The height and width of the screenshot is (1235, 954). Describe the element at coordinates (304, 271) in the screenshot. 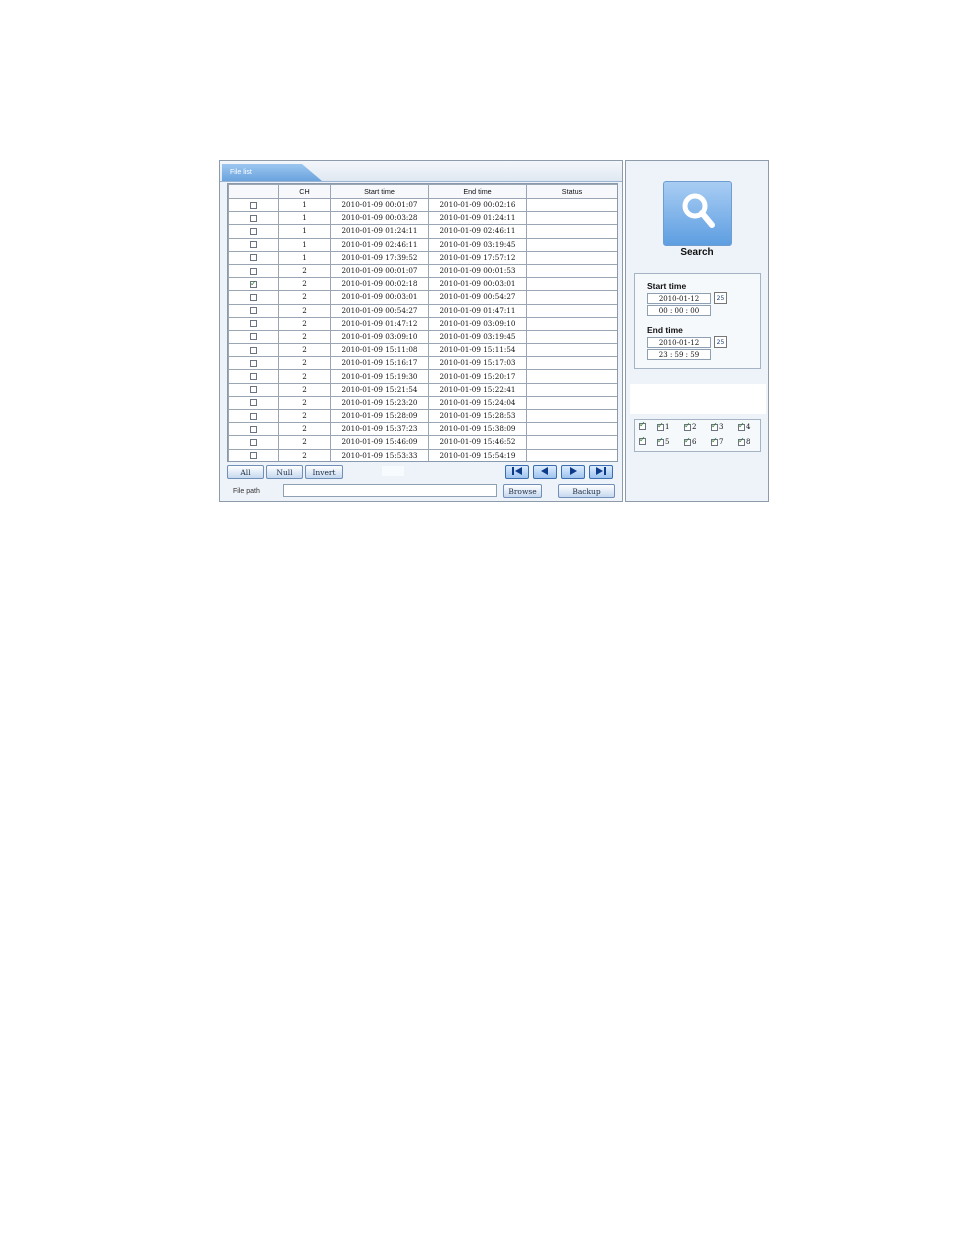

I see `row-channel: 2` at that location.